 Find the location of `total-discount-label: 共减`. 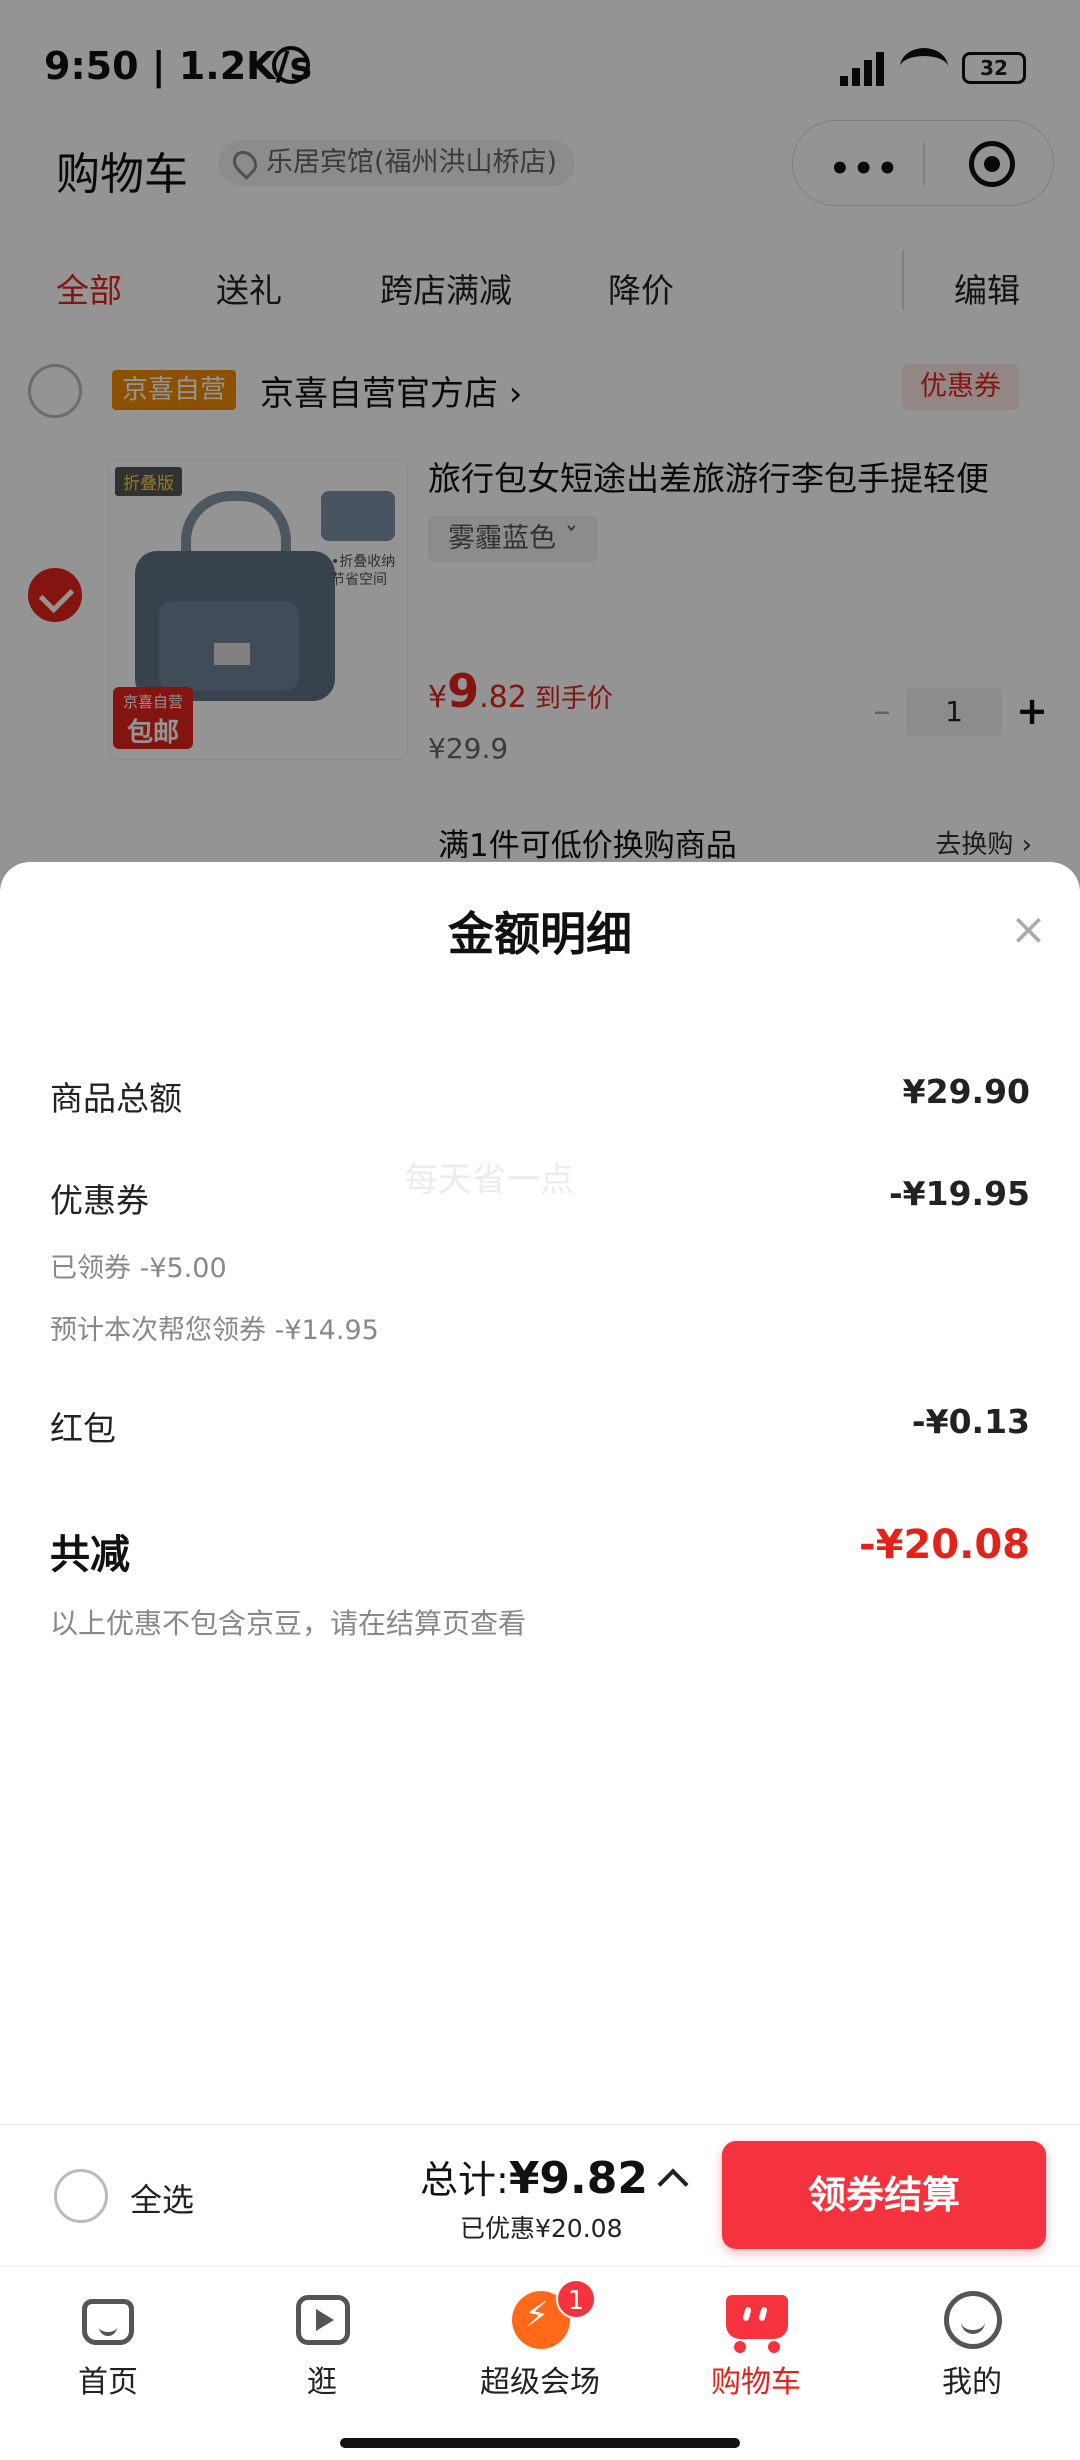

total-discount-label: 共减 is located at coordinates (90, 1555).